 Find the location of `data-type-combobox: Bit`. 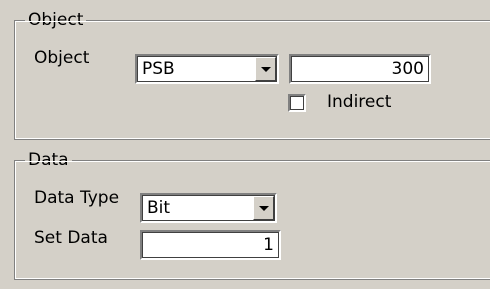

data-type-combobox: Bit is located at coordinates (208, 208).